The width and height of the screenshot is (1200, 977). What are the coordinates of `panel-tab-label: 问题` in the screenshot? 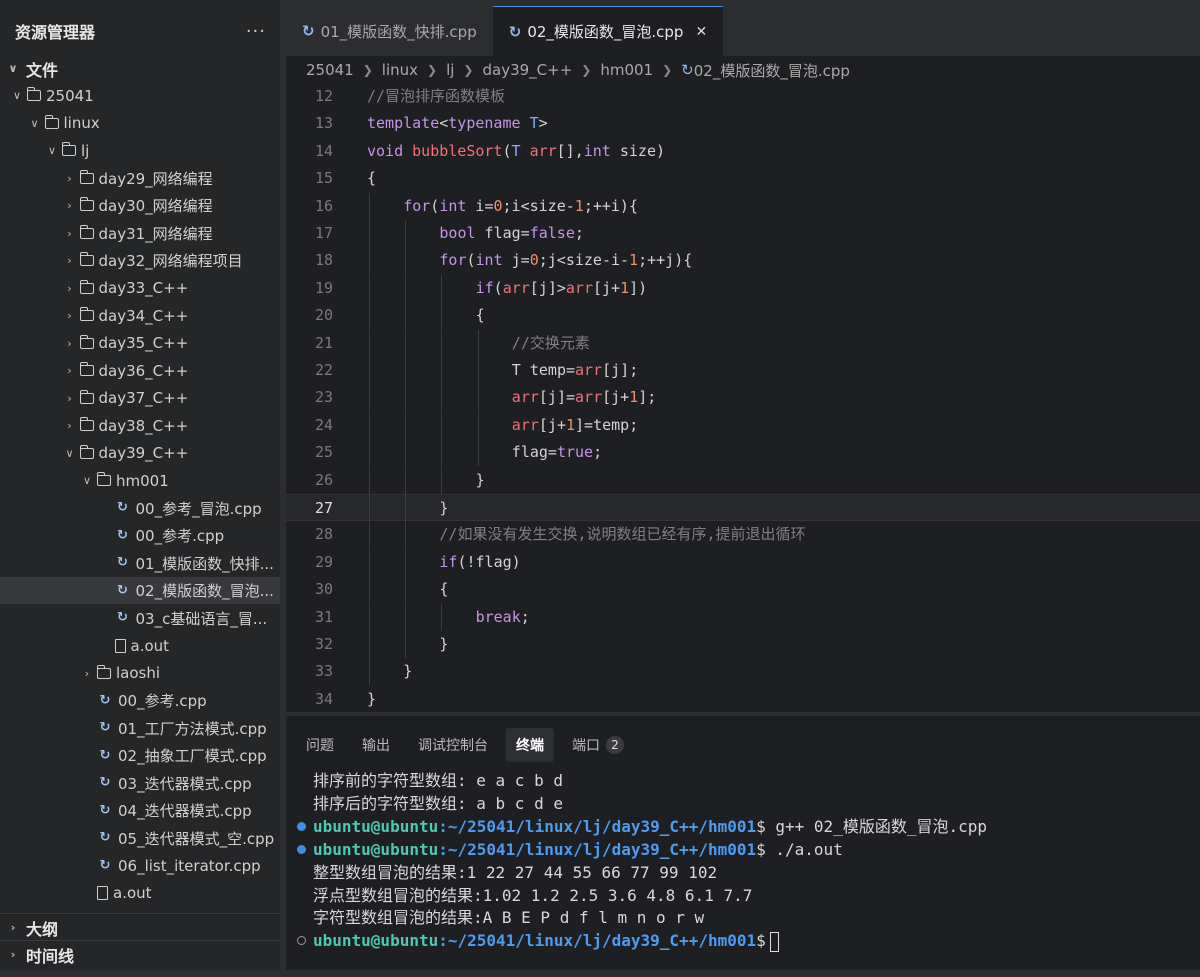 It's located at (320, 746).